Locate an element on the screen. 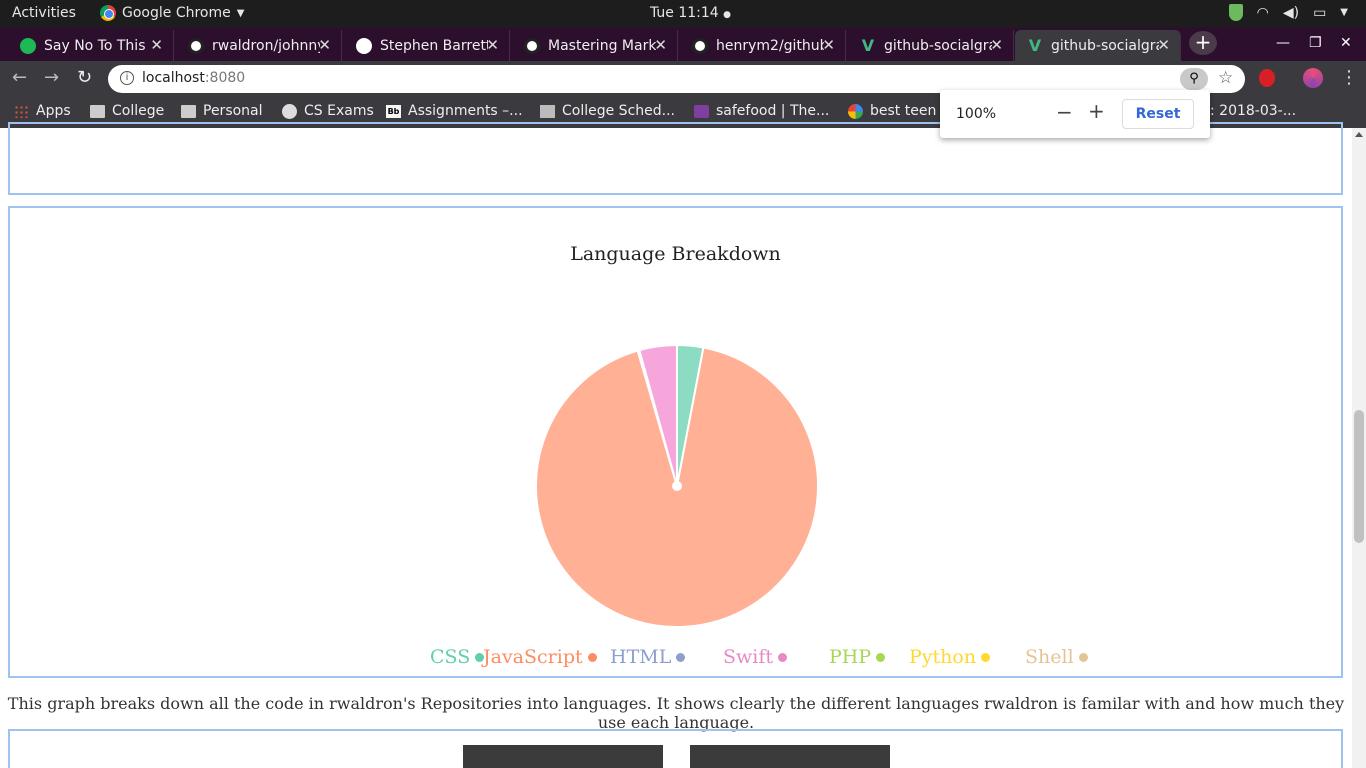  battery-icon: ▭ is located at coordinates (1320, 12).